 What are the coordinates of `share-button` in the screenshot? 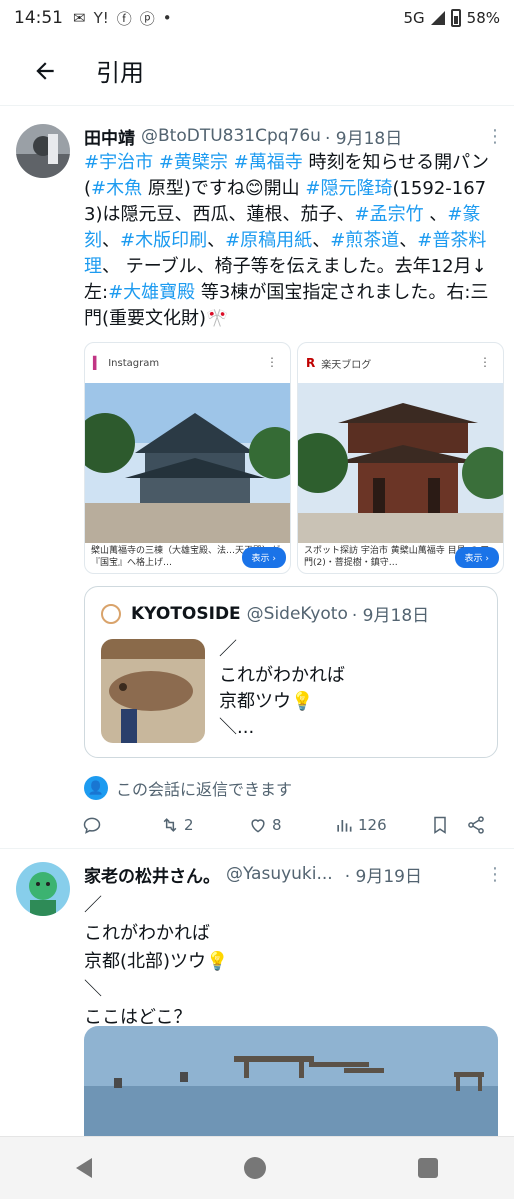 It's located at (476, 825).